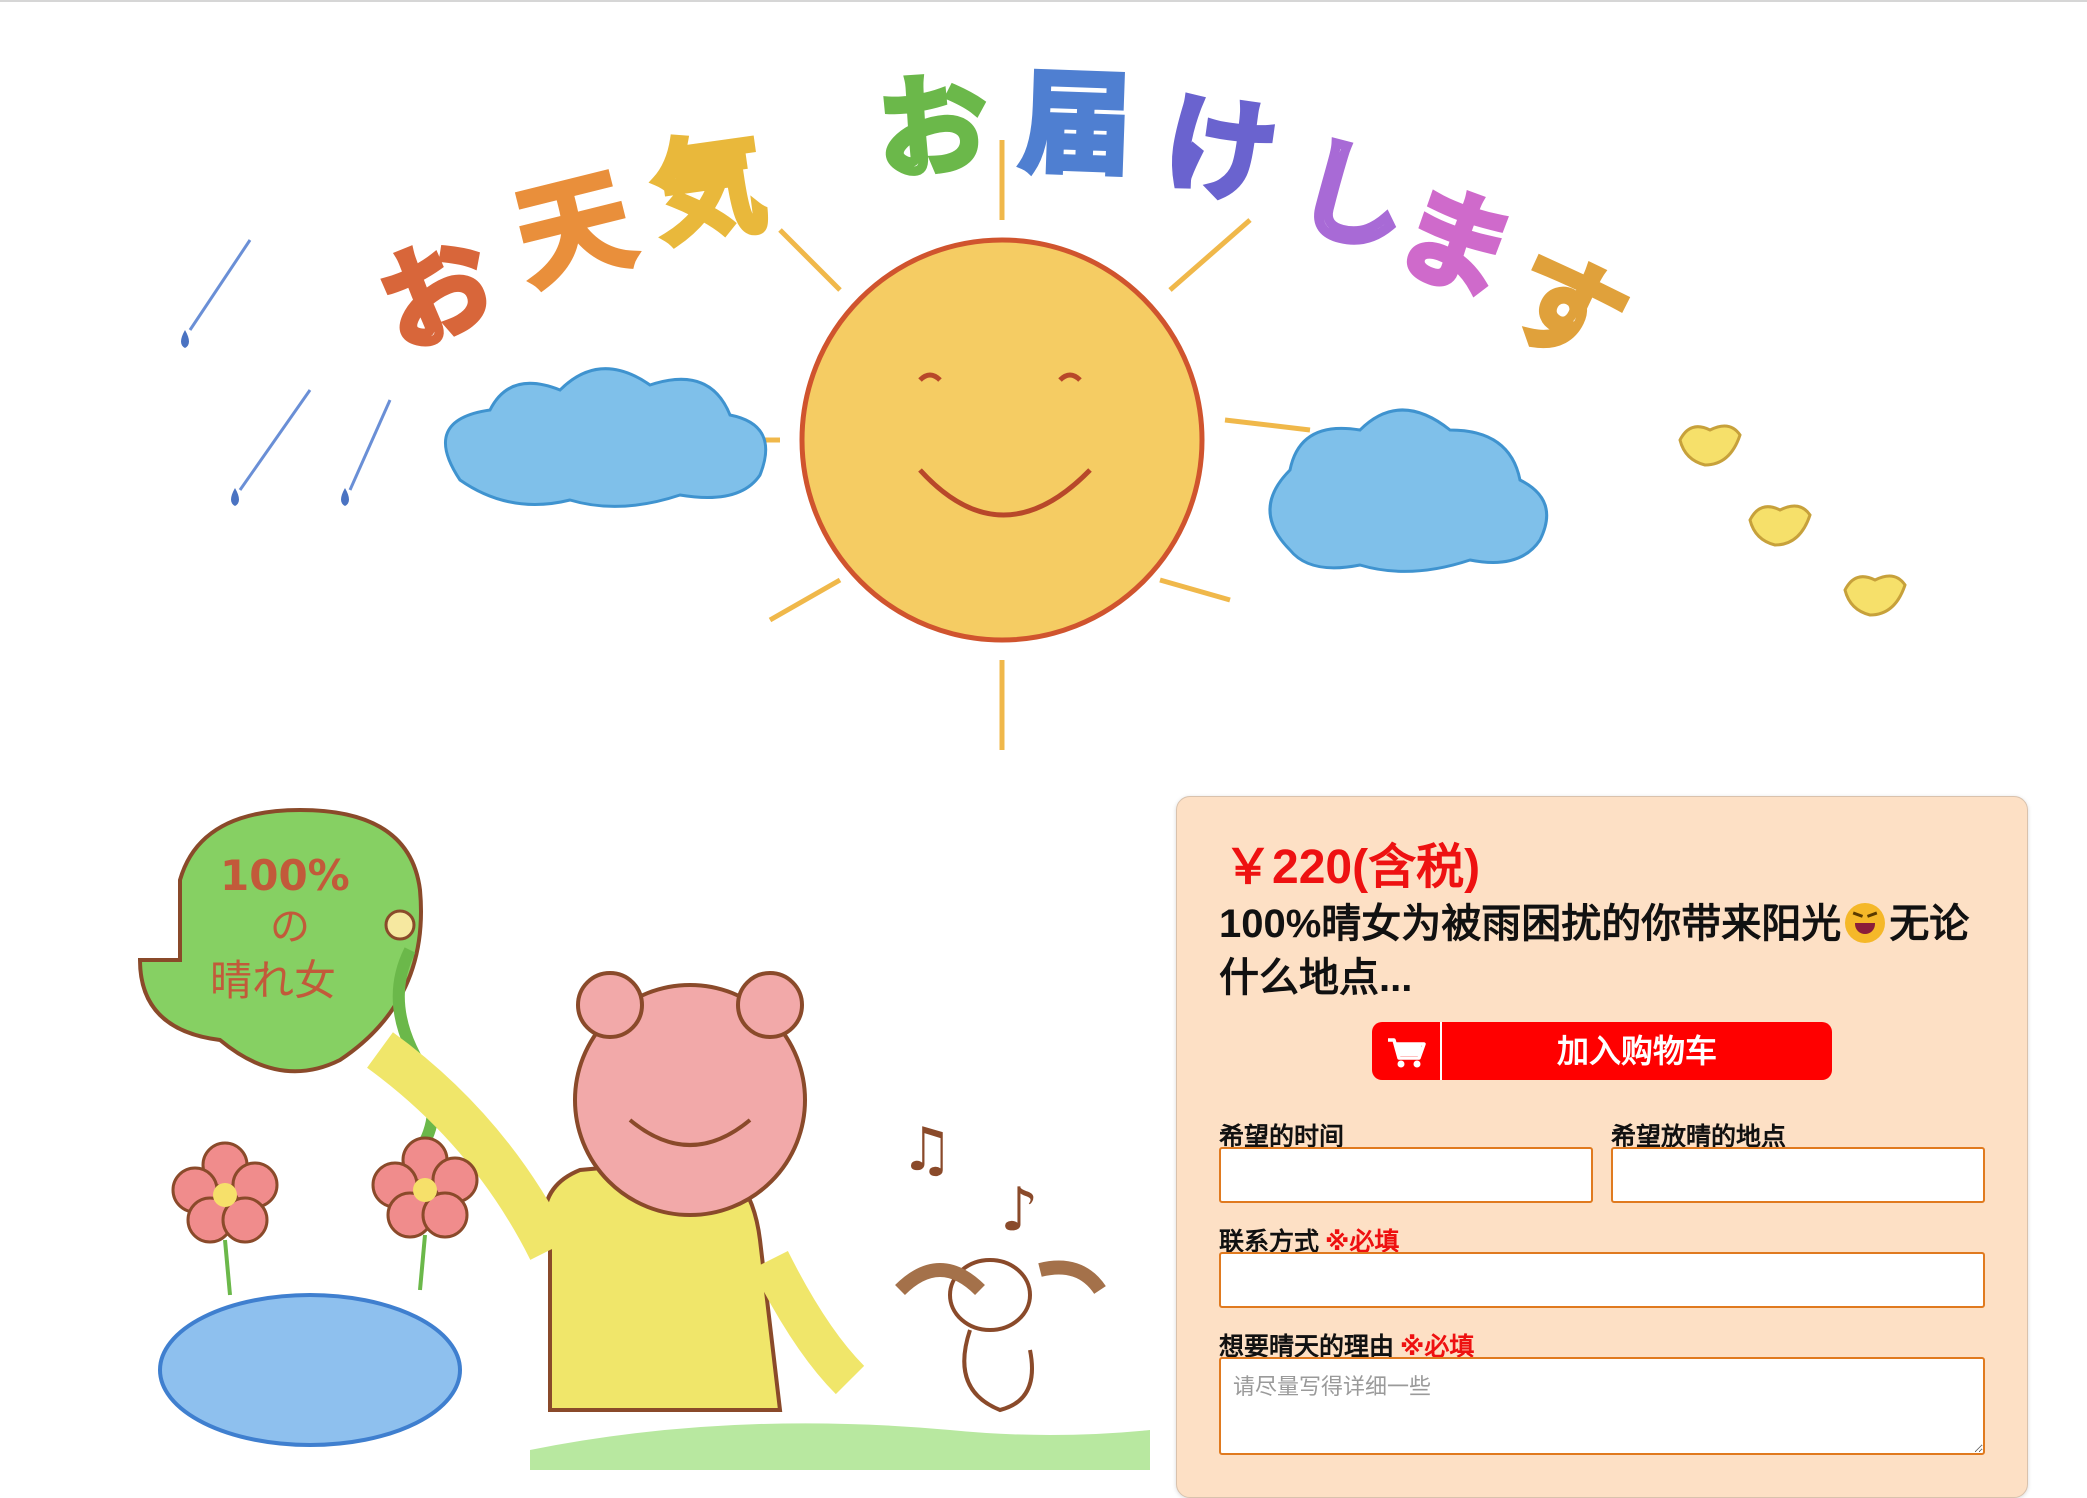  Describe the element at coordinates (1530, 924) in the screenshot. I see `product-title-text-1: 100%晴女为被雨困扰的你带来阳光` at that location.